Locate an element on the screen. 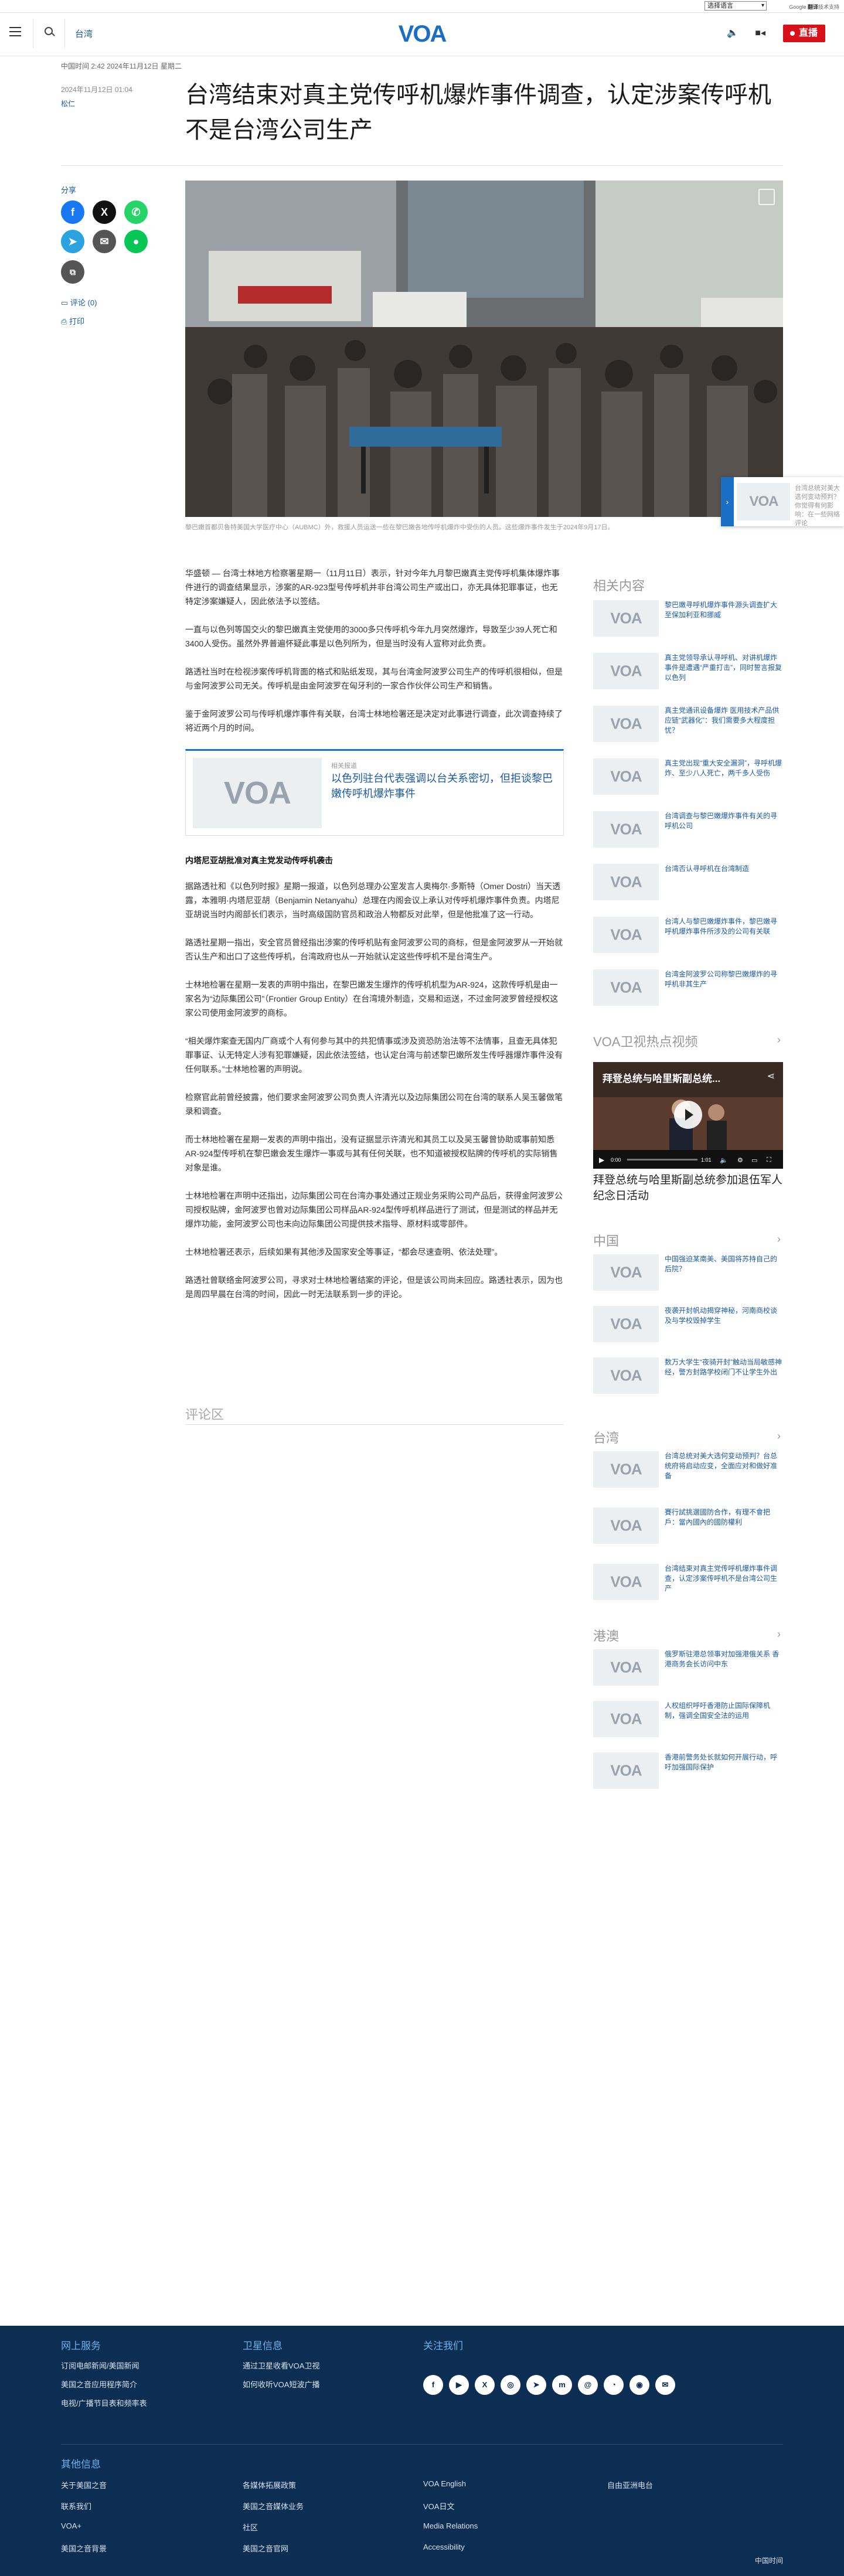  live-button: 直播 is located at coordinates (804, 33).